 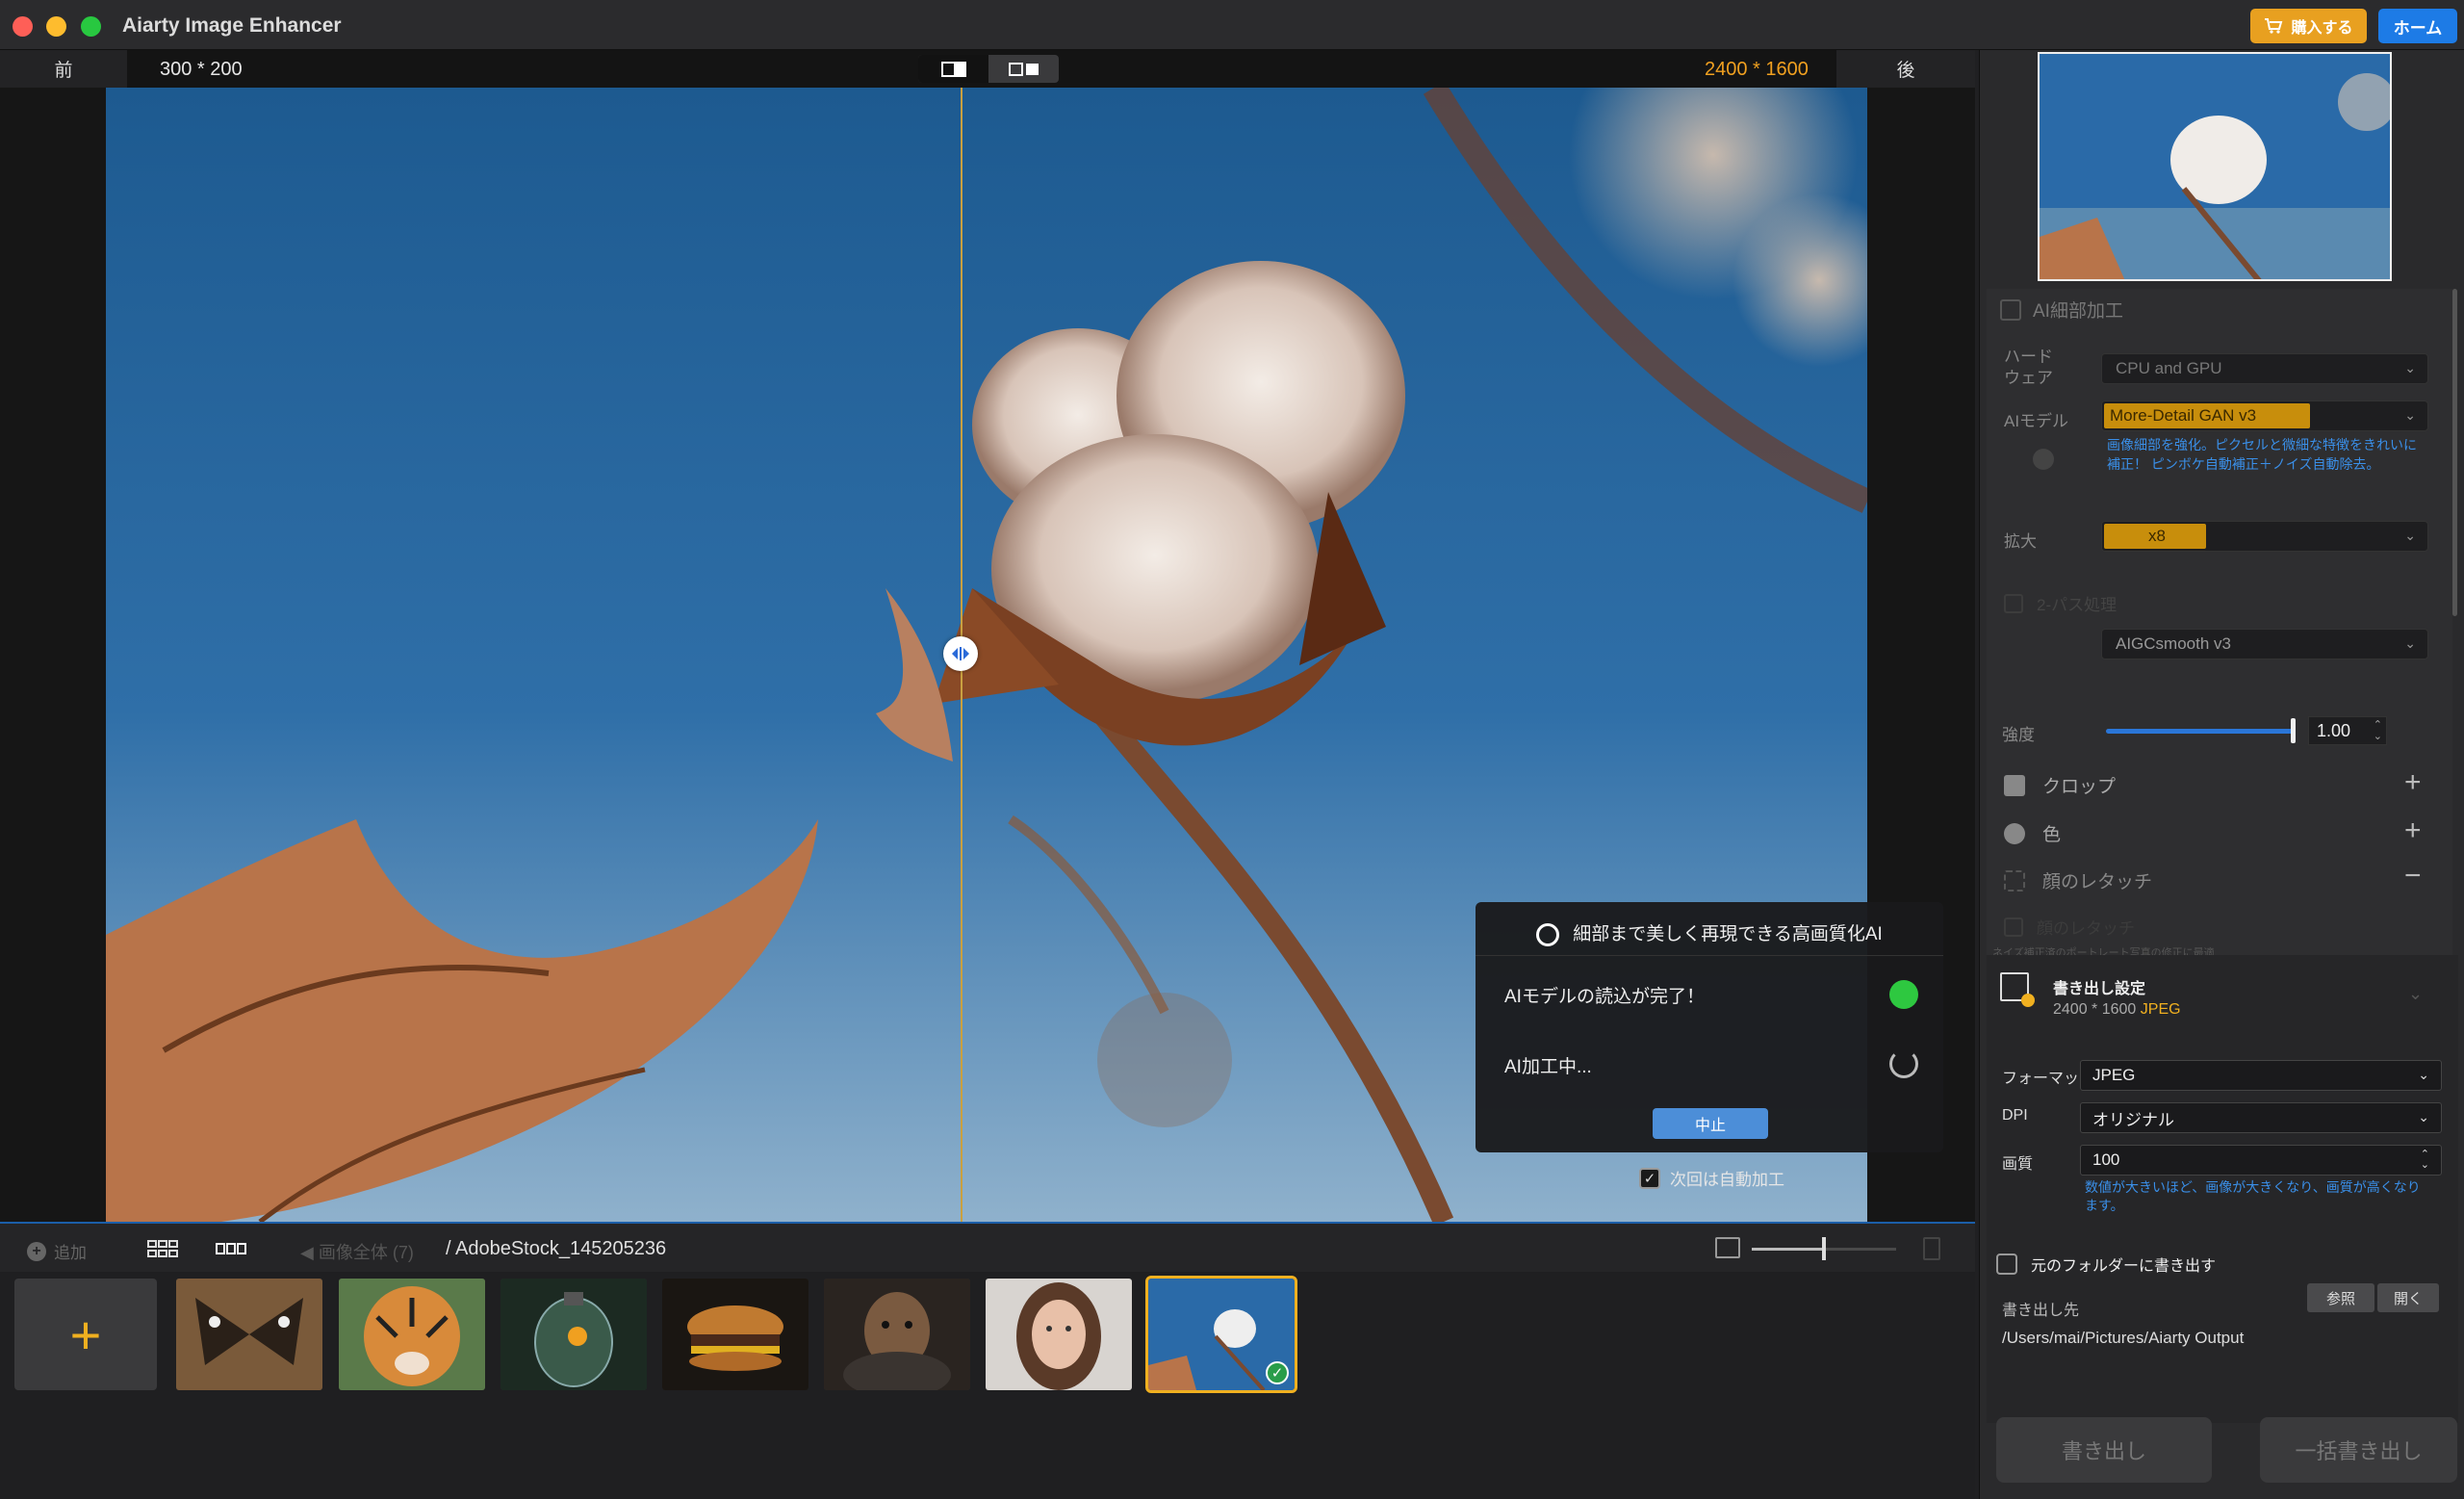 I want to click on filmstrip-view-icon, so click(x=231, y=1248).